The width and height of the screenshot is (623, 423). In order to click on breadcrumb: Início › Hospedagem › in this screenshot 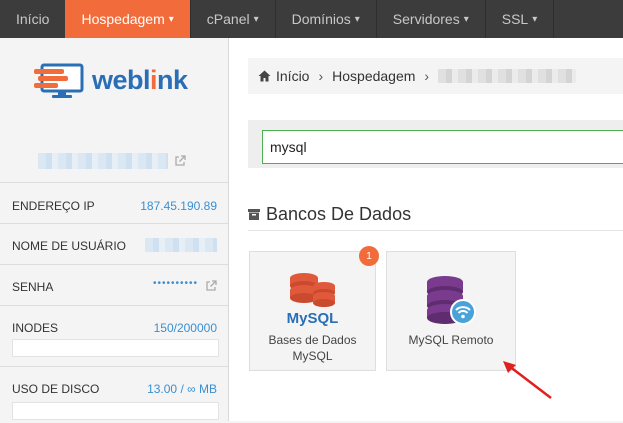, I will do `click(435, 76)`.